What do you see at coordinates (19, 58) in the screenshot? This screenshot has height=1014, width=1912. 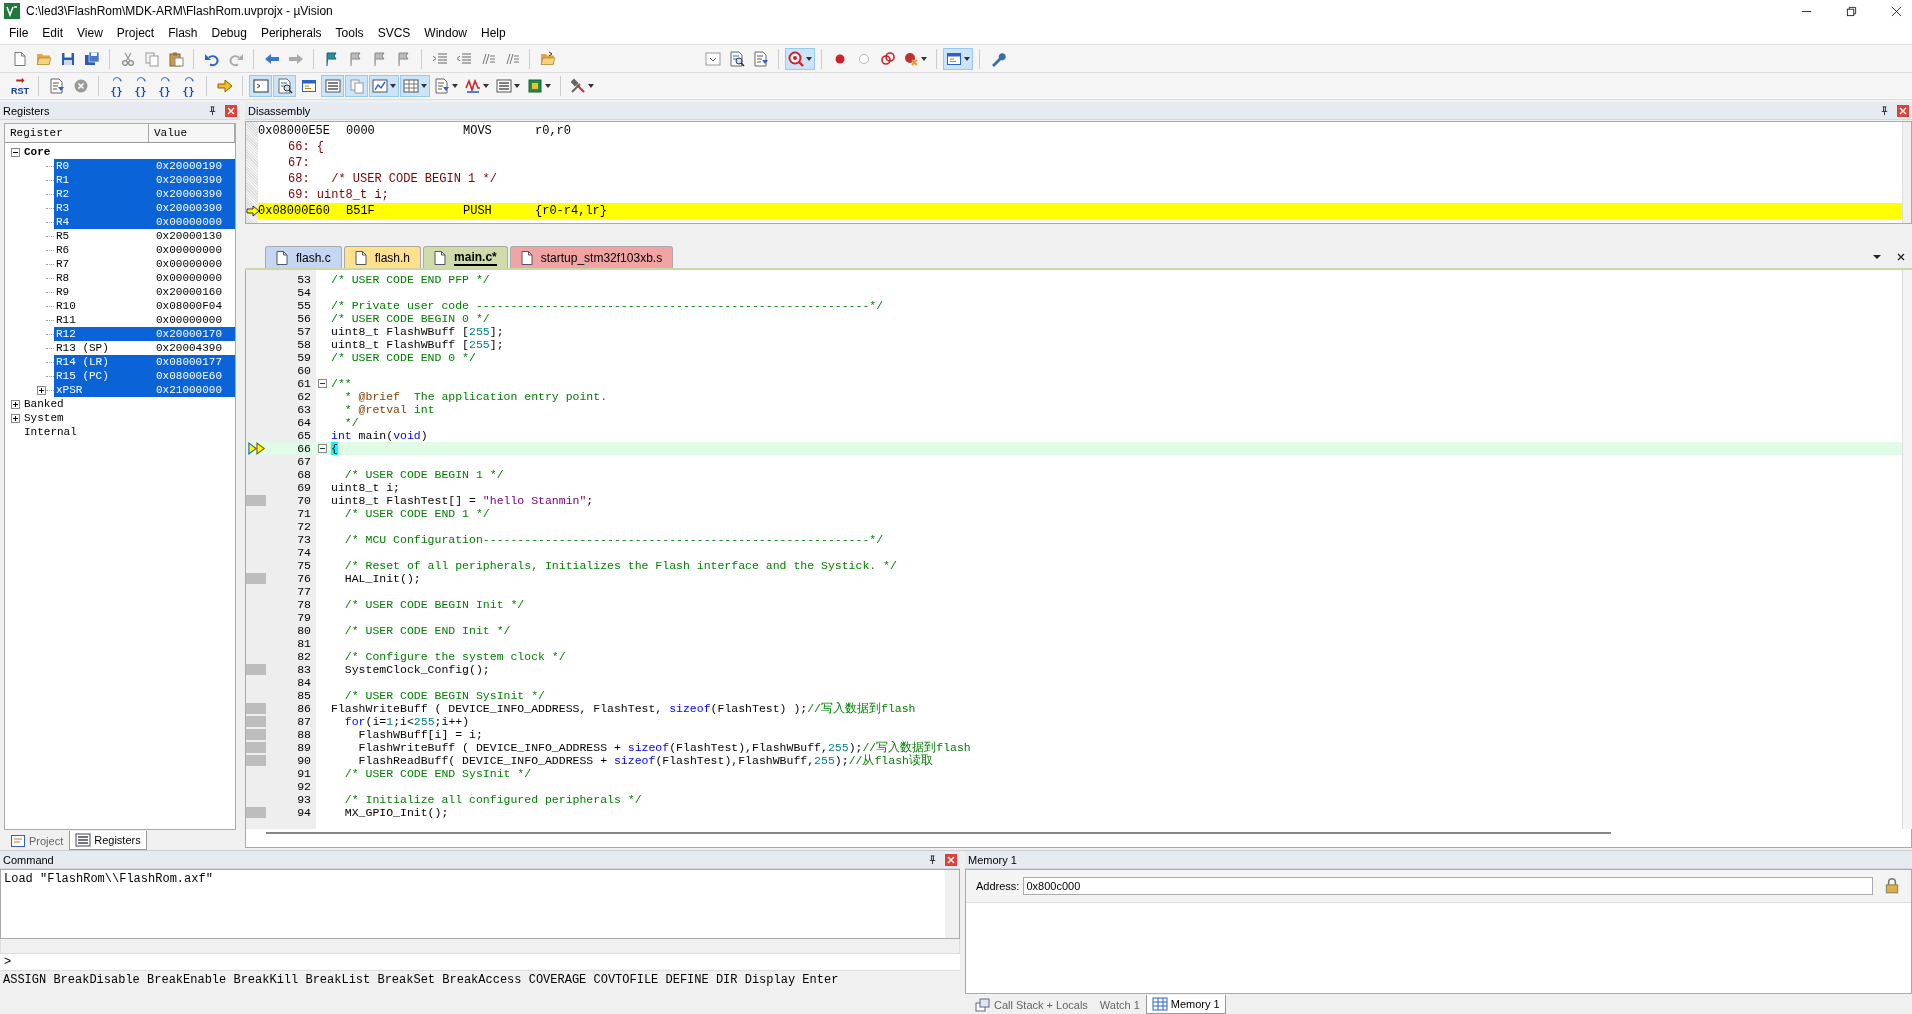 I see `new-file-icon` at bounding box center [19, 58].